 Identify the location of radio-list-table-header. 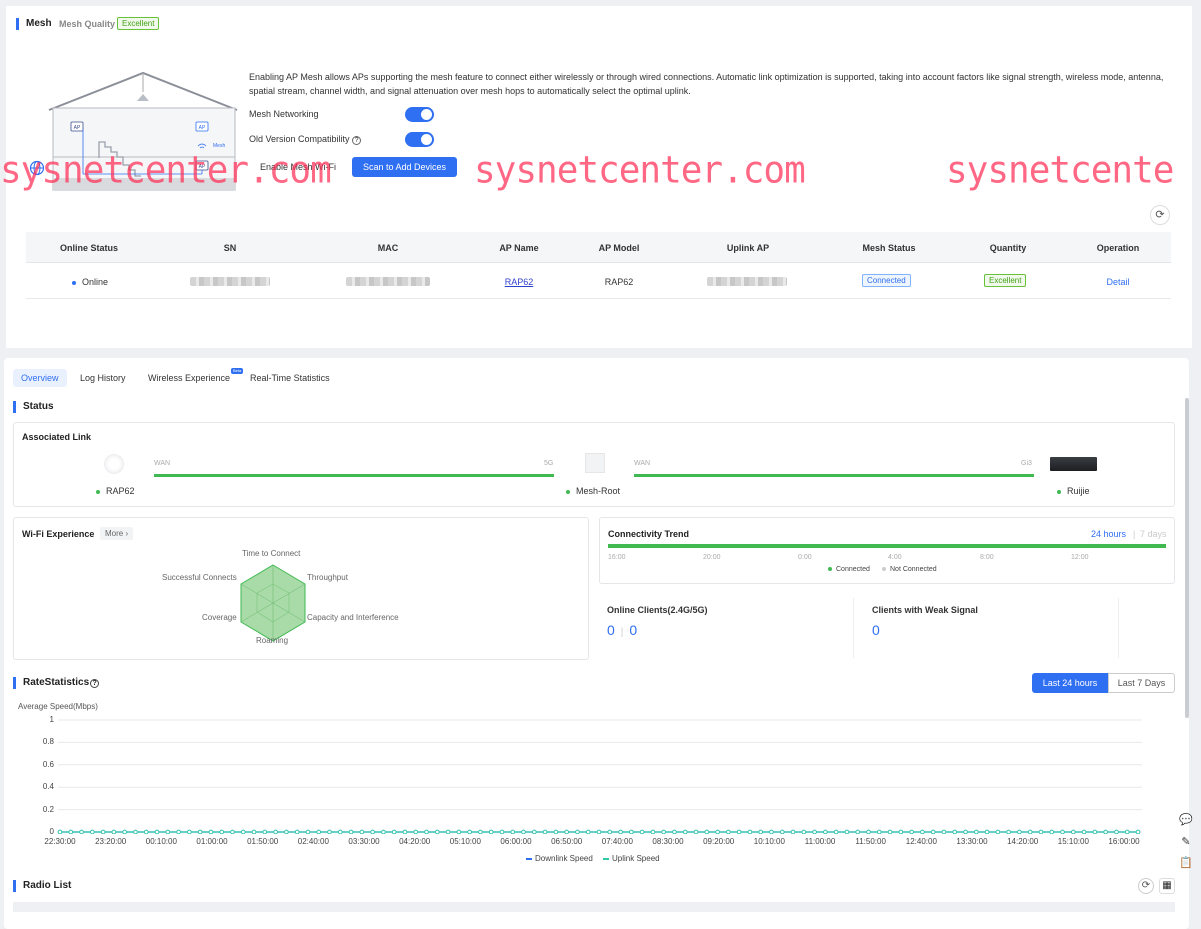
(594, 907).